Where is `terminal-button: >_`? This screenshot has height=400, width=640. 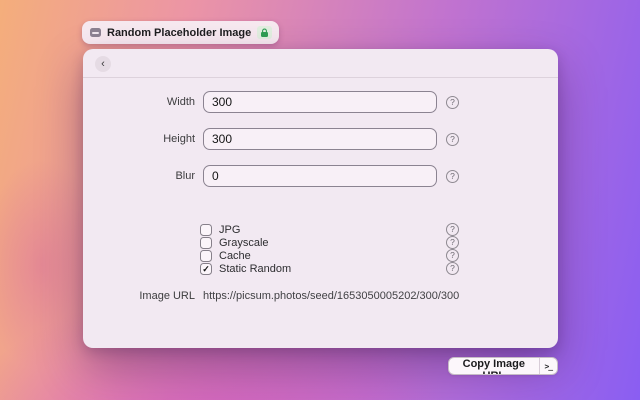 terminal-button: >_ is located at coordinates (547, 366).